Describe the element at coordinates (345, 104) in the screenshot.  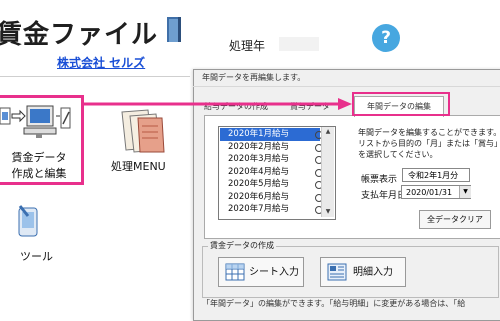
I see `arrow-head` at that location.